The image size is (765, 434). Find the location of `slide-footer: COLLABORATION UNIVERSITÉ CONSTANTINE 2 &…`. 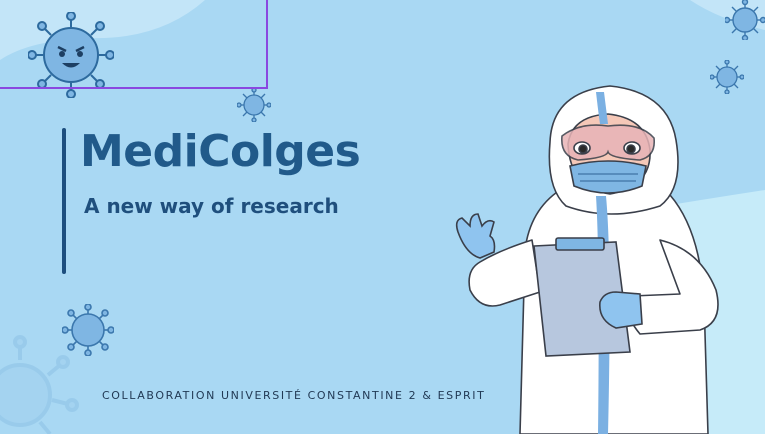

slide-footer: COLLABORATION UNIVERSITÉ CONSTANTINE 2 &… is located at coordinates (294, 395).